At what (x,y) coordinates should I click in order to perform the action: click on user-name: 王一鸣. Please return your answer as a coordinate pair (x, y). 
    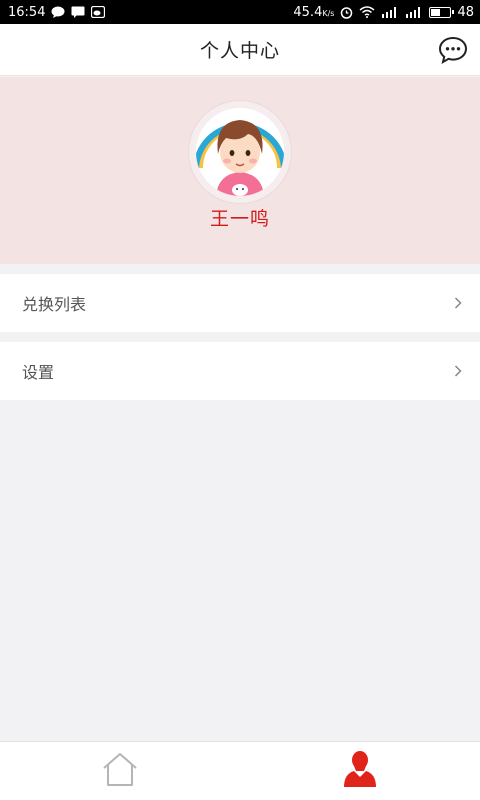
    Looking at the image, I should click on (239, 219).